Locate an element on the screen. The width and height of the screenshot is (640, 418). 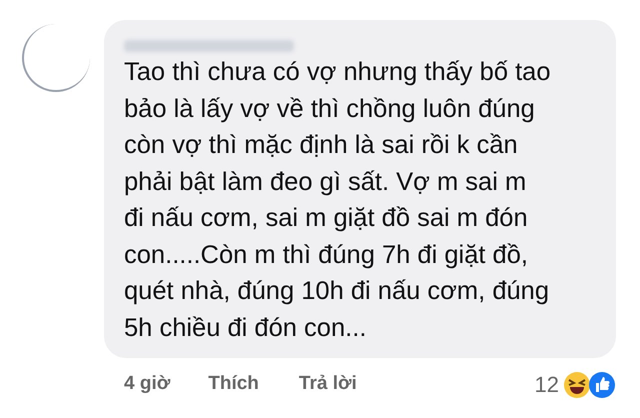
reaction-count: 12 is located at coordinates (546, 385).